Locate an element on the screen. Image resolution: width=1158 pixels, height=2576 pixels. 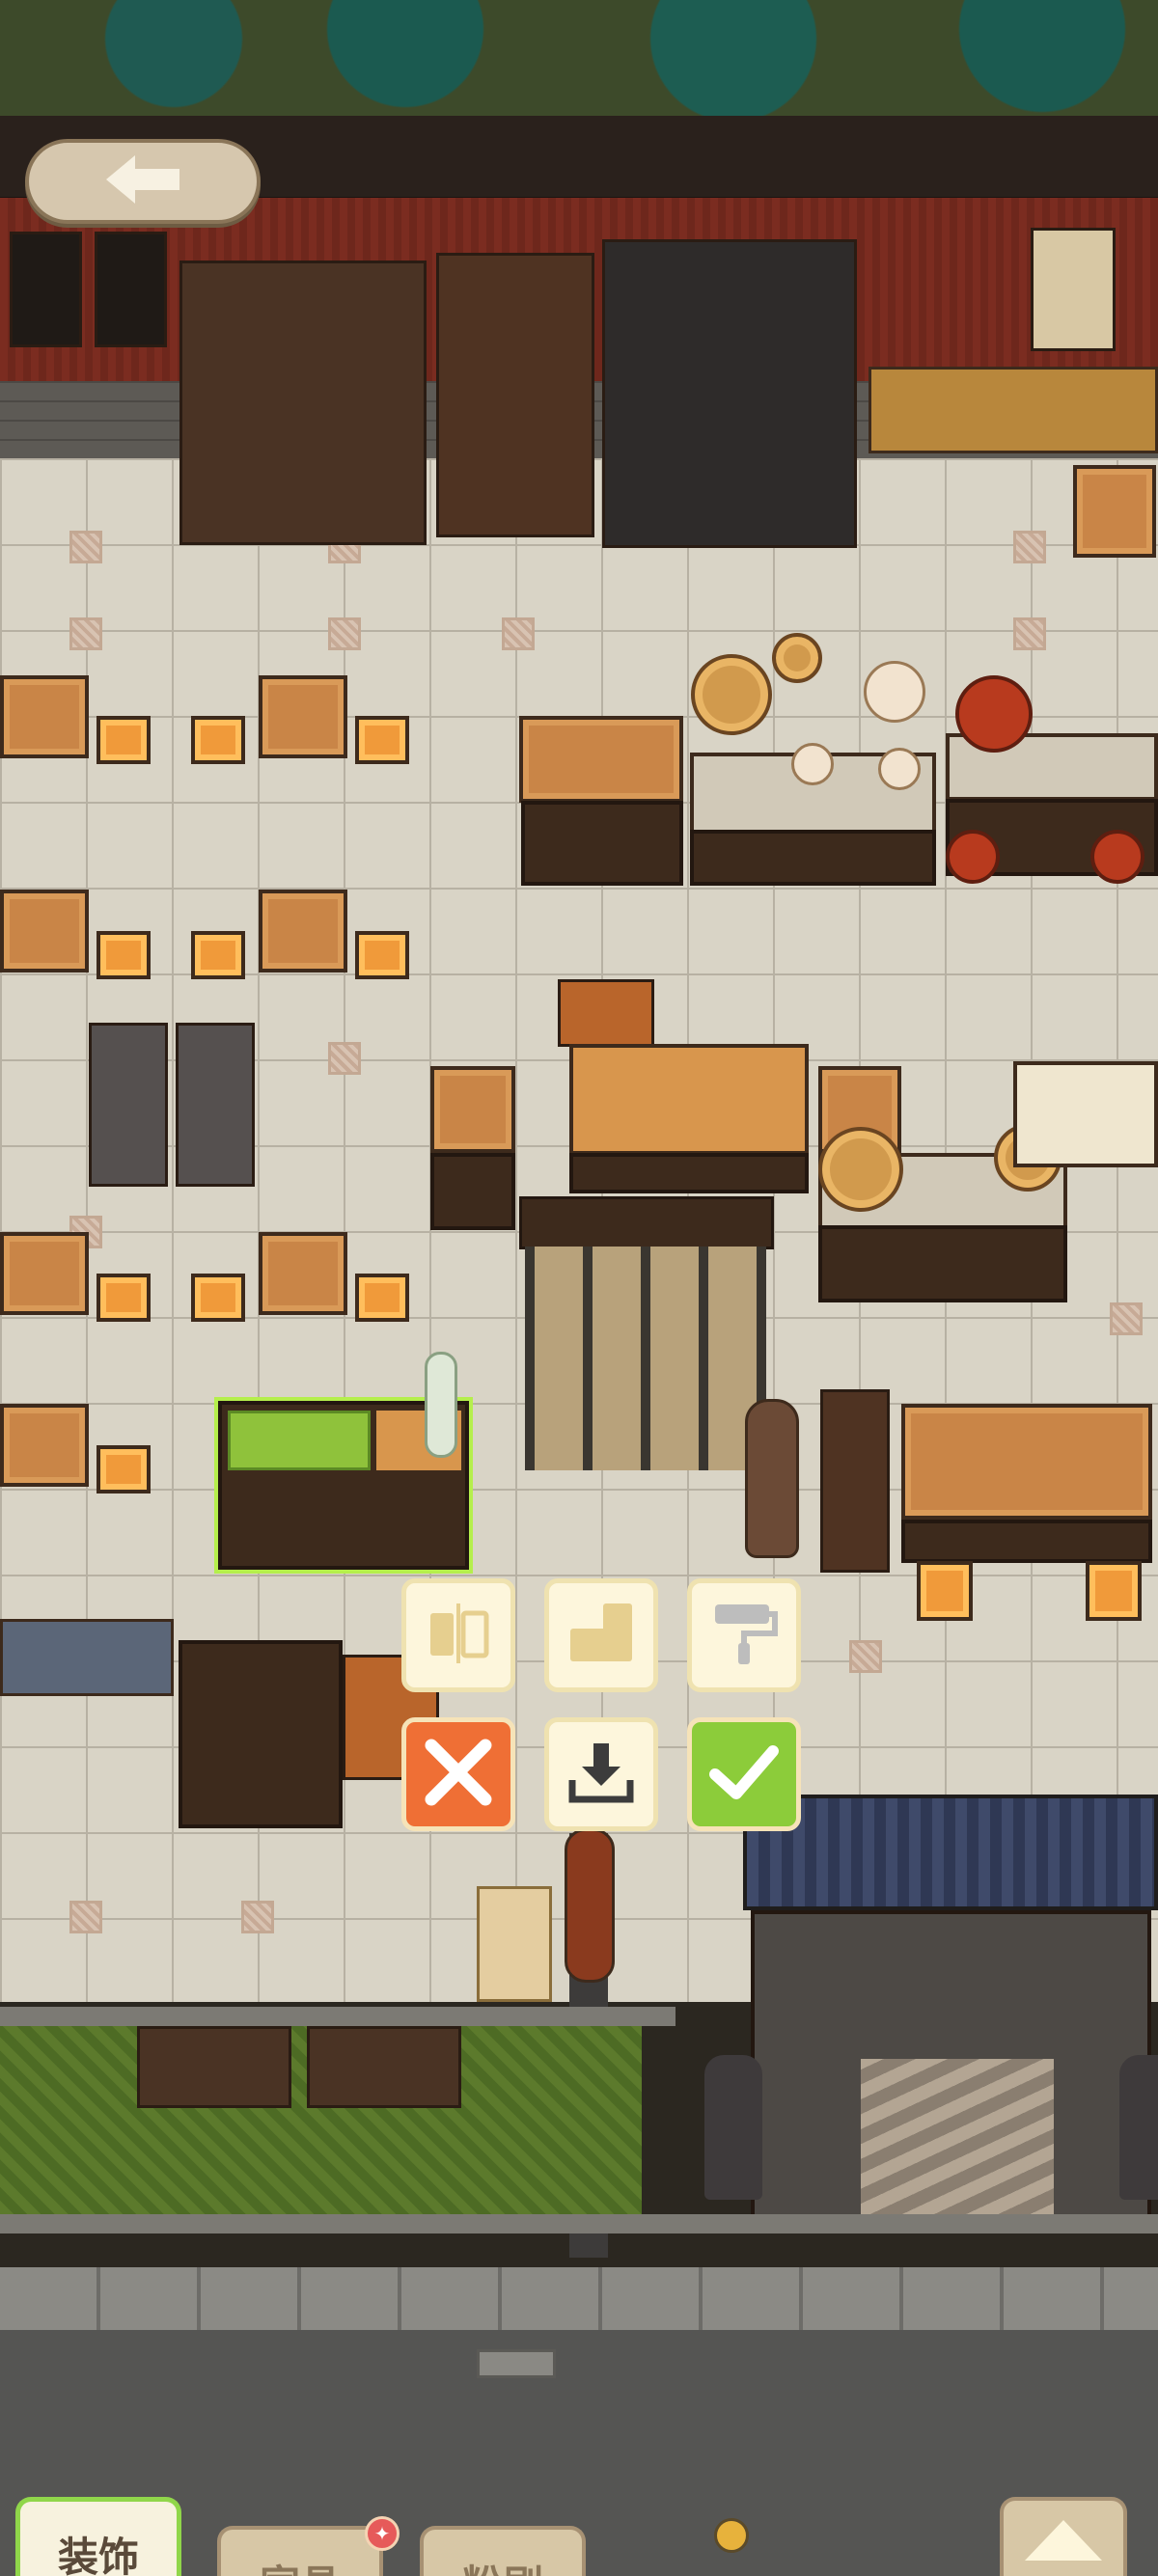
arrow-left-icon is located at coordinates (142, 181).